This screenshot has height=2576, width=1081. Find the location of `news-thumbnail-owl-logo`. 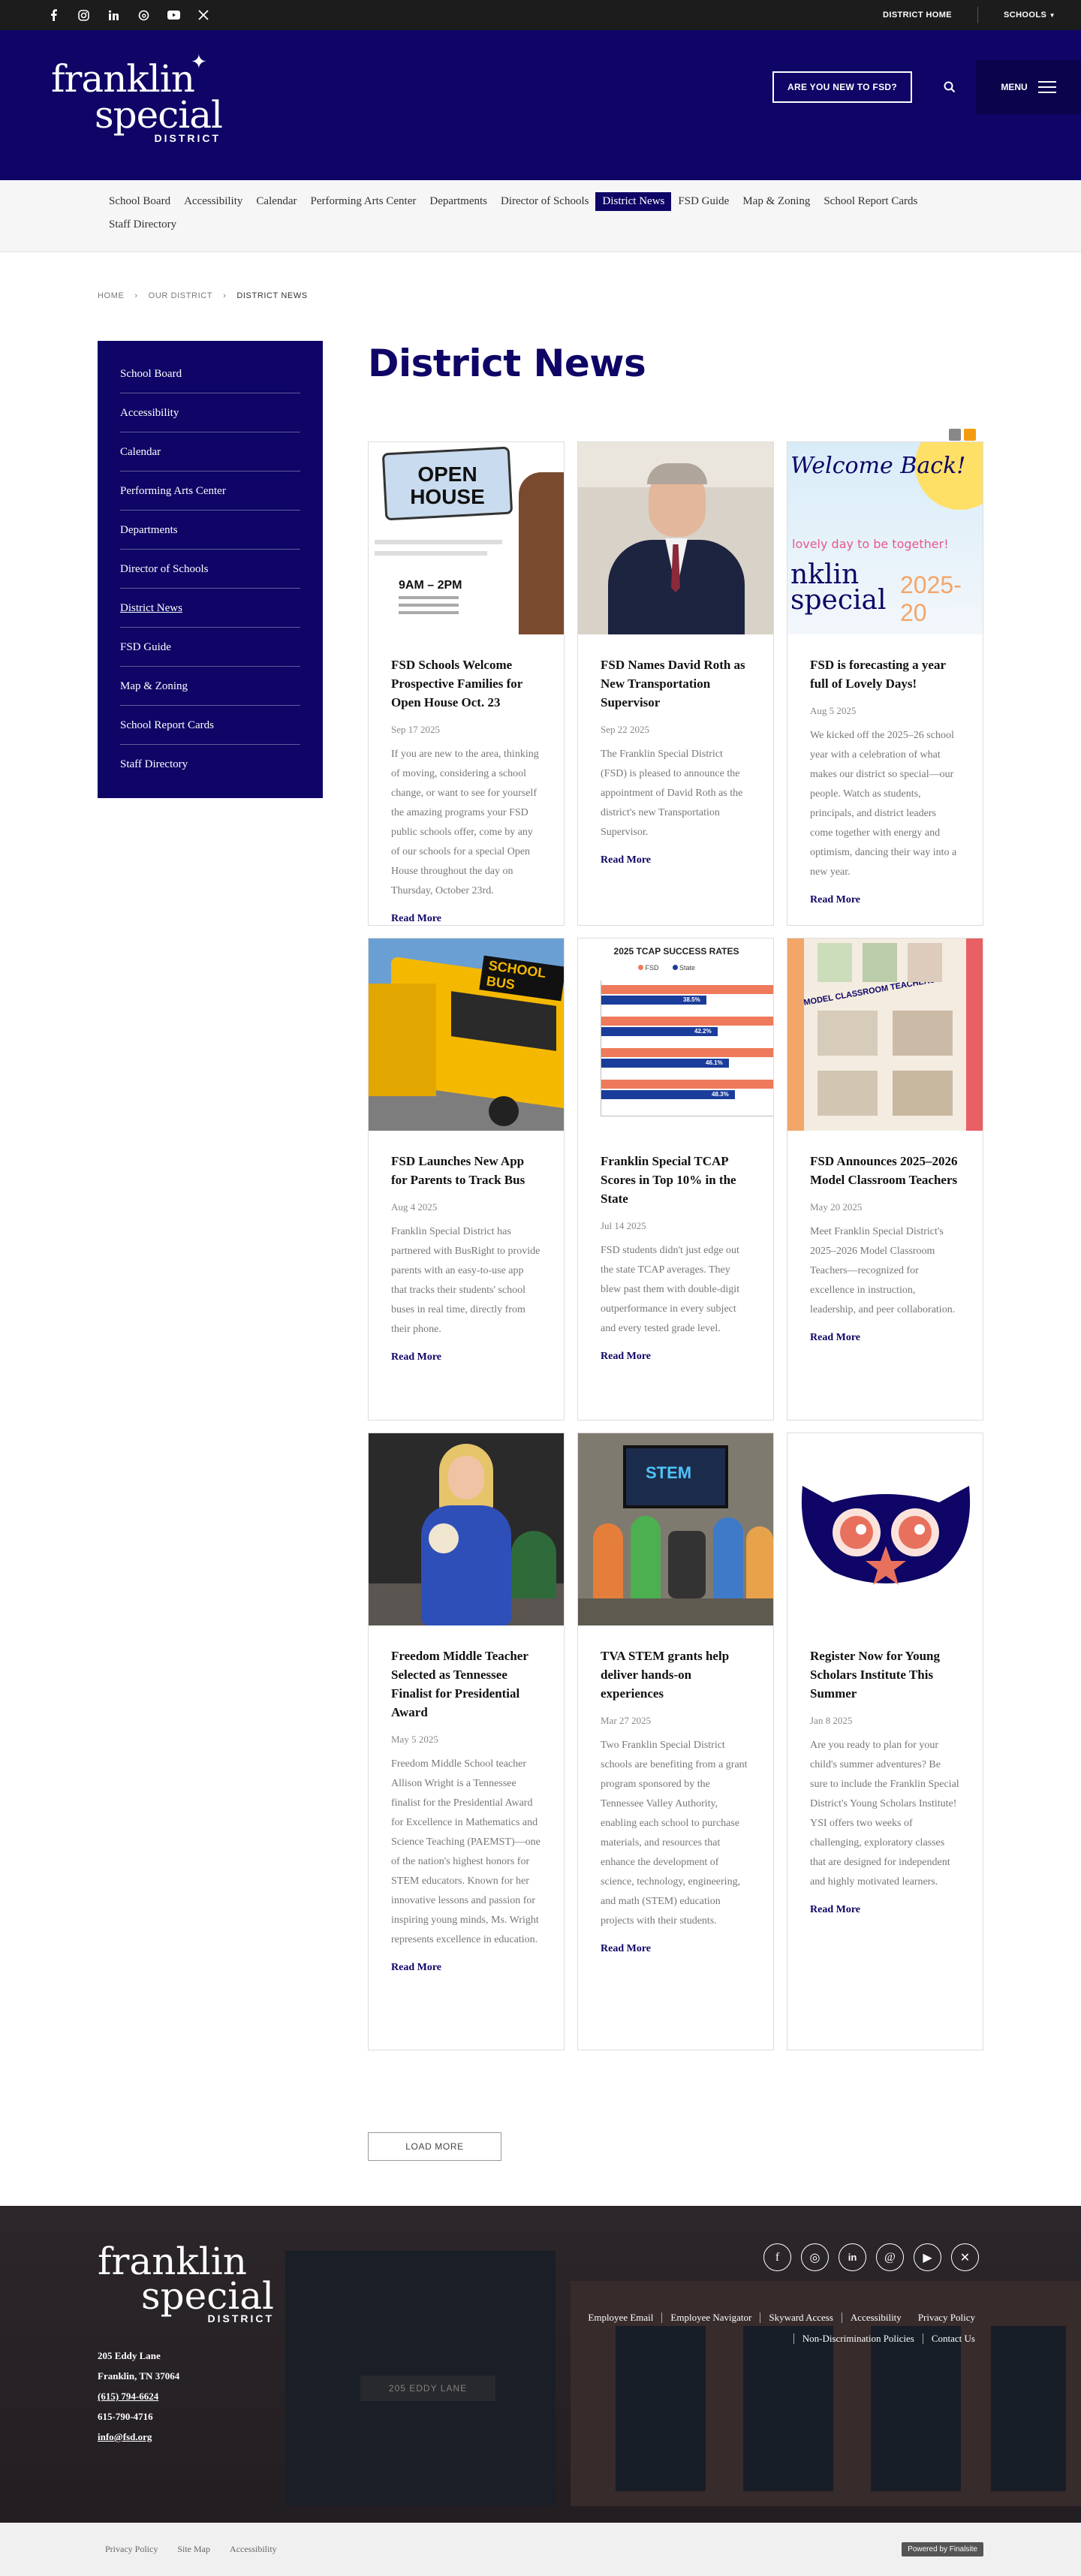

news-thumbnail-owl-logo is located at coordinates (885, 1529).